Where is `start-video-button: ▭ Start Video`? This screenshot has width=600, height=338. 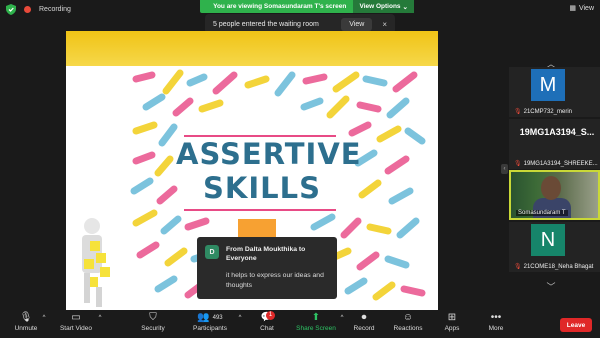 start-video-button: ▭ Start Video is located at coordinates (76, 324).